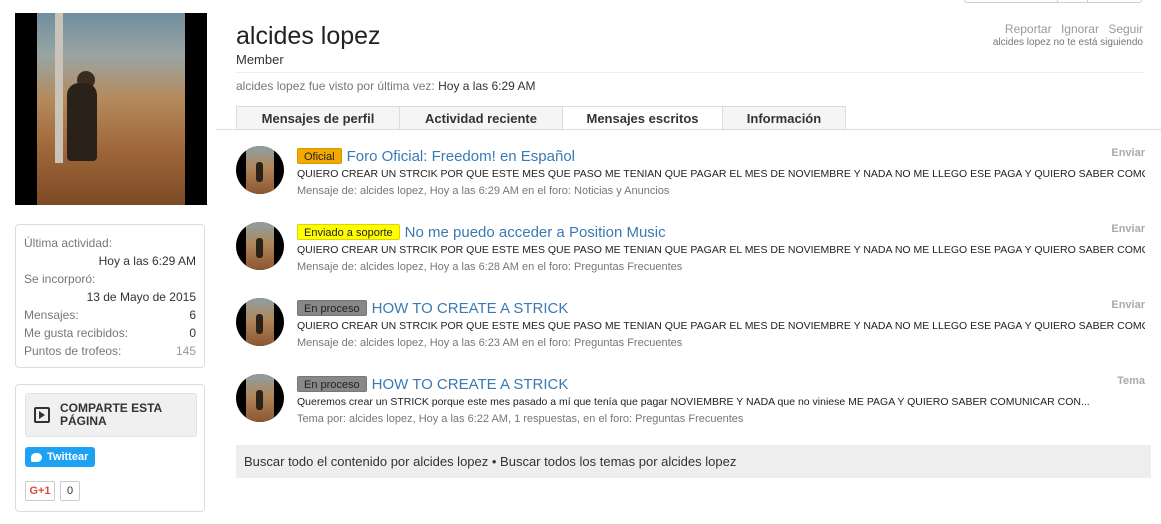  I want to click on stat-label: Puntos de trofeos:, so click(73, 351).